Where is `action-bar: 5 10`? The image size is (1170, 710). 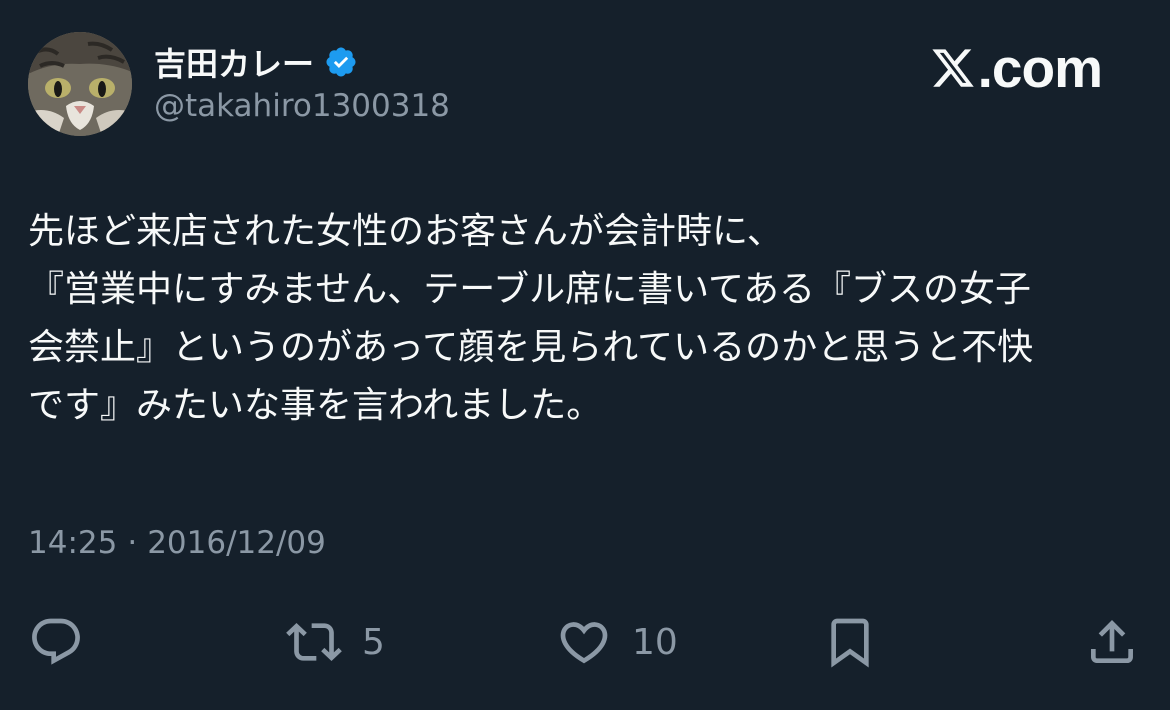
action-bar: 5 10 is located at coordinates (585, 642).